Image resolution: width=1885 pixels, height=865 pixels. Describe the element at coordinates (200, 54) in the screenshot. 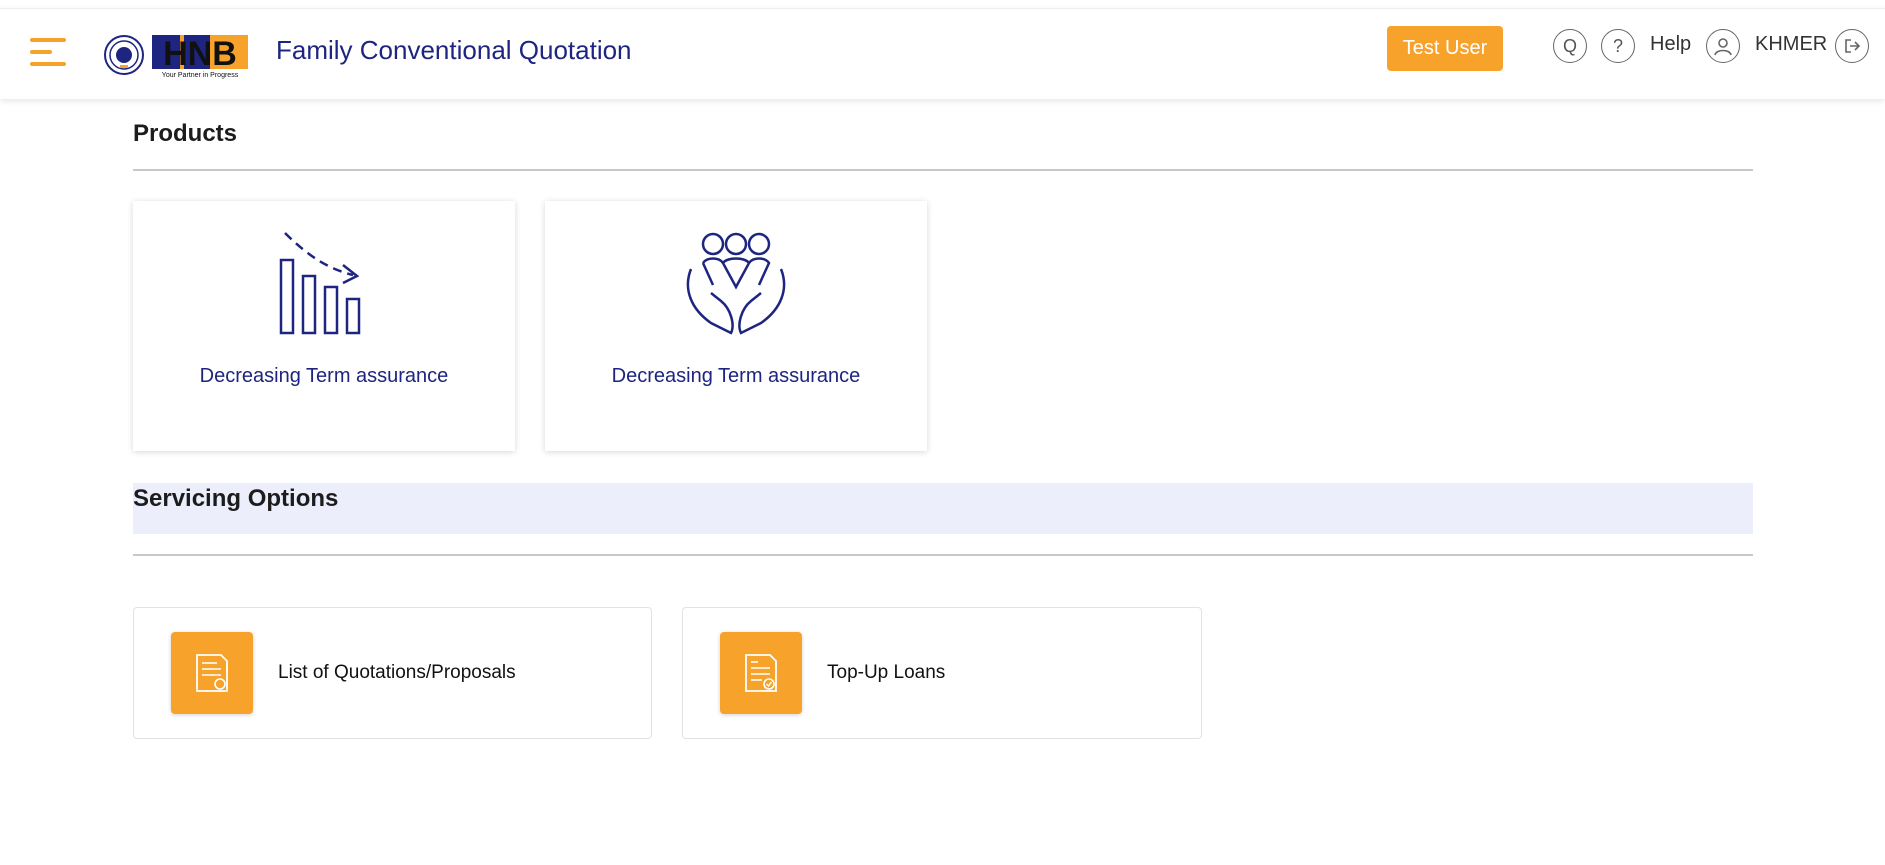

I see `svg-text: HNB` at that location.